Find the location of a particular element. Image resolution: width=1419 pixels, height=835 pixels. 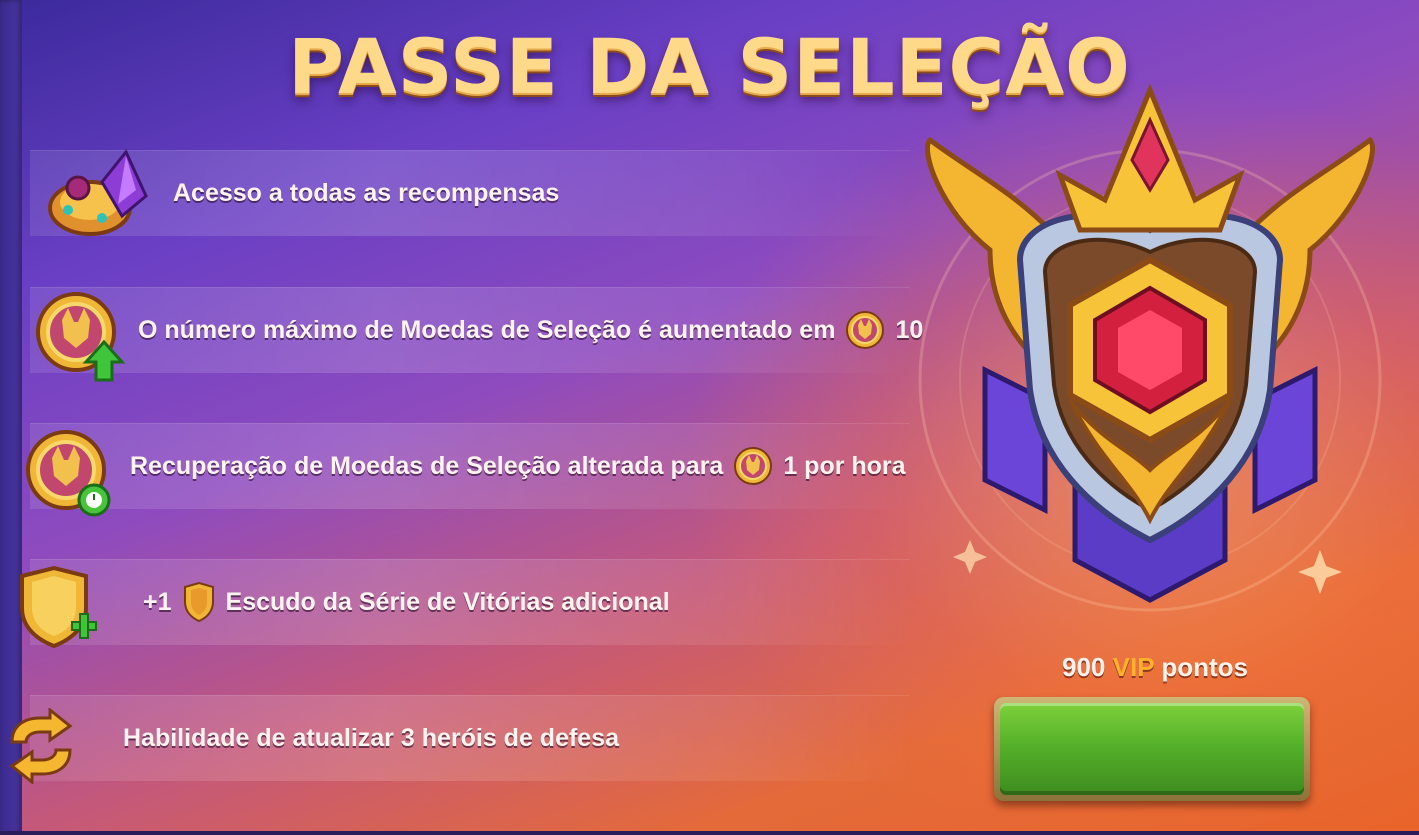

vip-points-label: 900 VIP pontos is located at coordinates (1155, 667).